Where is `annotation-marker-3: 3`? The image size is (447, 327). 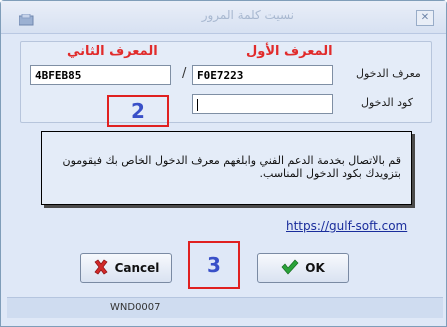
annotation-marker-3: 3 is located at coordinates (214, 265).